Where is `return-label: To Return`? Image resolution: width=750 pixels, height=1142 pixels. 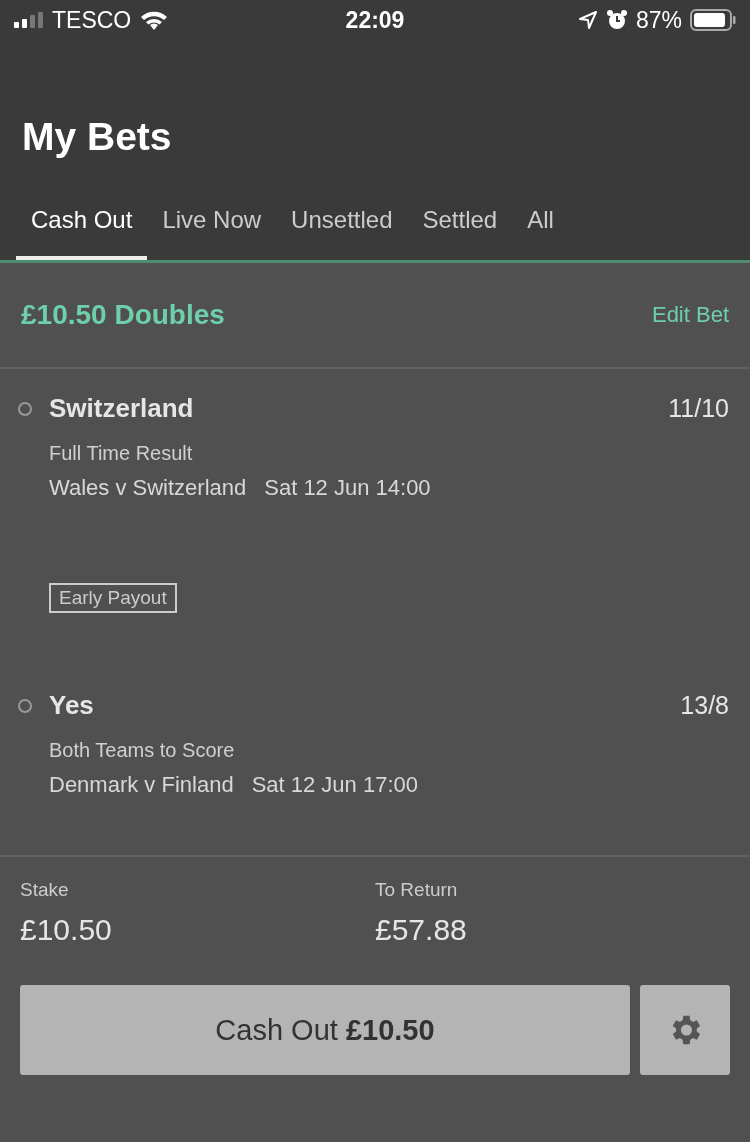 return-label: To Return is located at coordinates (417, 890).